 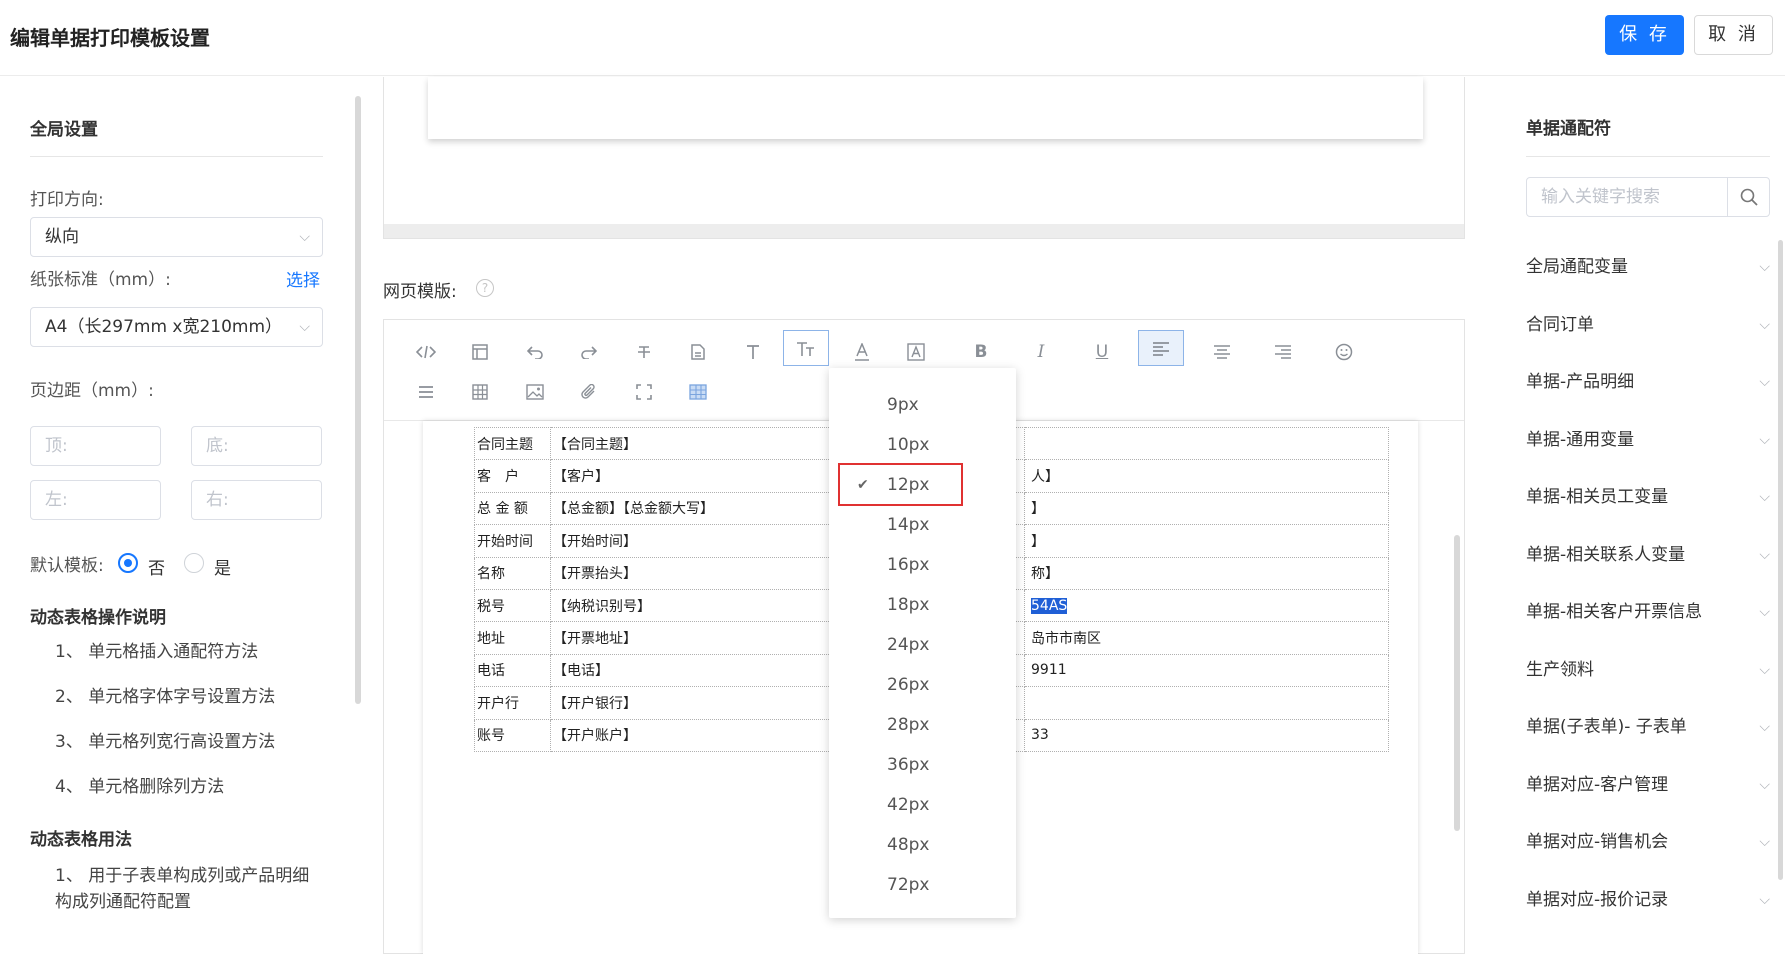 I want to click on ops-item: 2、 单元格字体字号设置方法, so click(x=190, y=697).